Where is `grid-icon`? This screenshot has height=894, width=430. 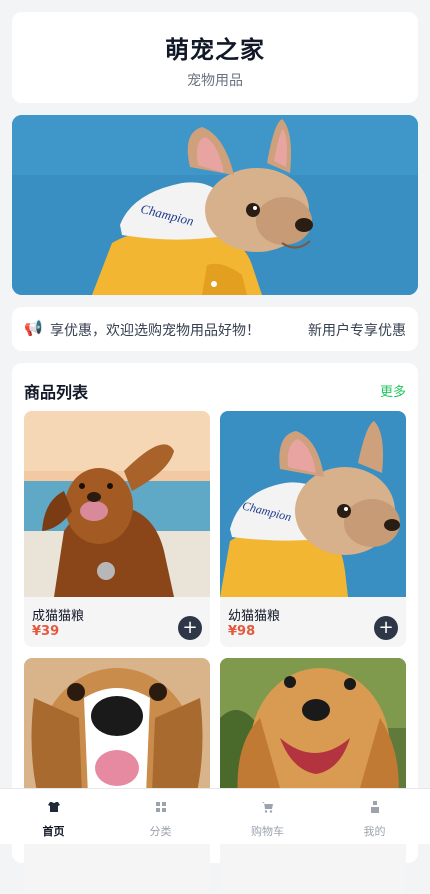 grid-icon is located at coordinates (160, 807).